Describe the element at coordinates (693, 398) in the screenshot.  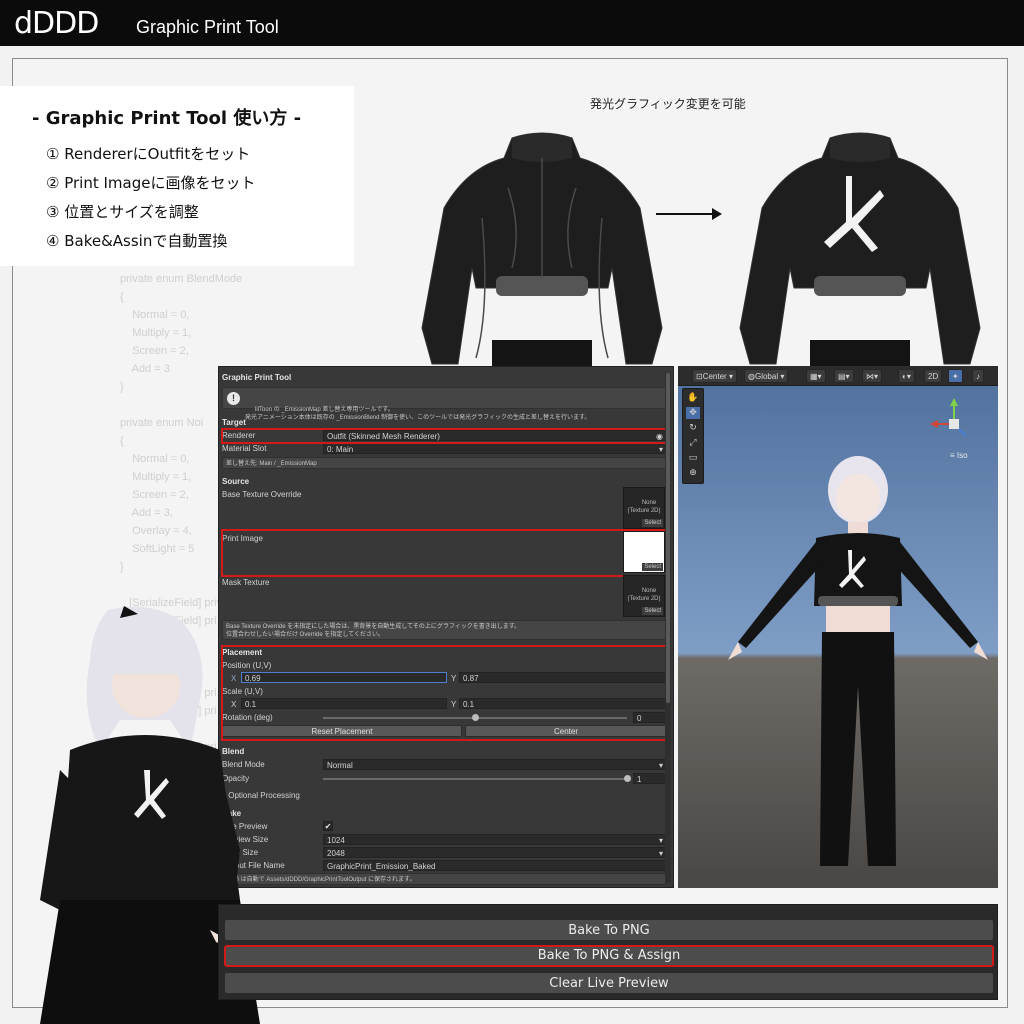
I see `hand-tool-icon: ✋` at that location.